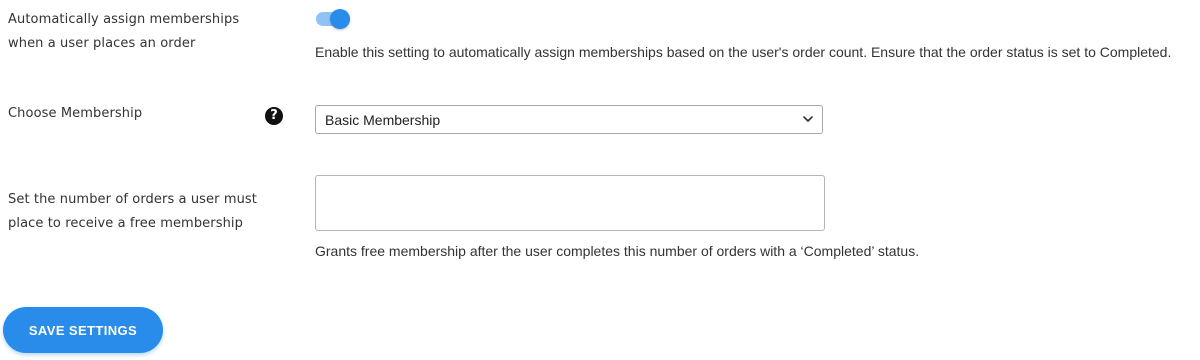  I want to click on auto-assign-toggle, so click(333, 19).